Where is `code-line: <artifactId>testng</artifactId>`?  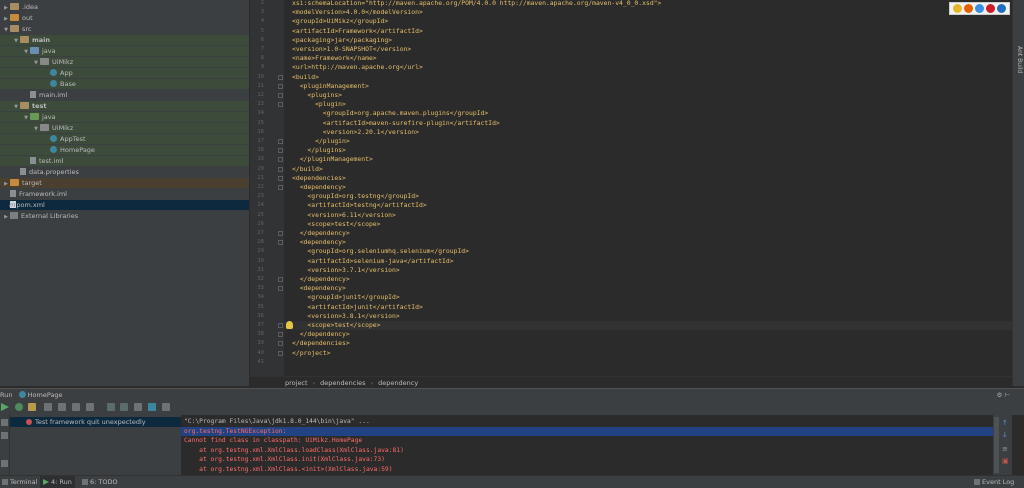 code-line: <artifactId>testng</artifactId> is located at coordinates (355, 205).